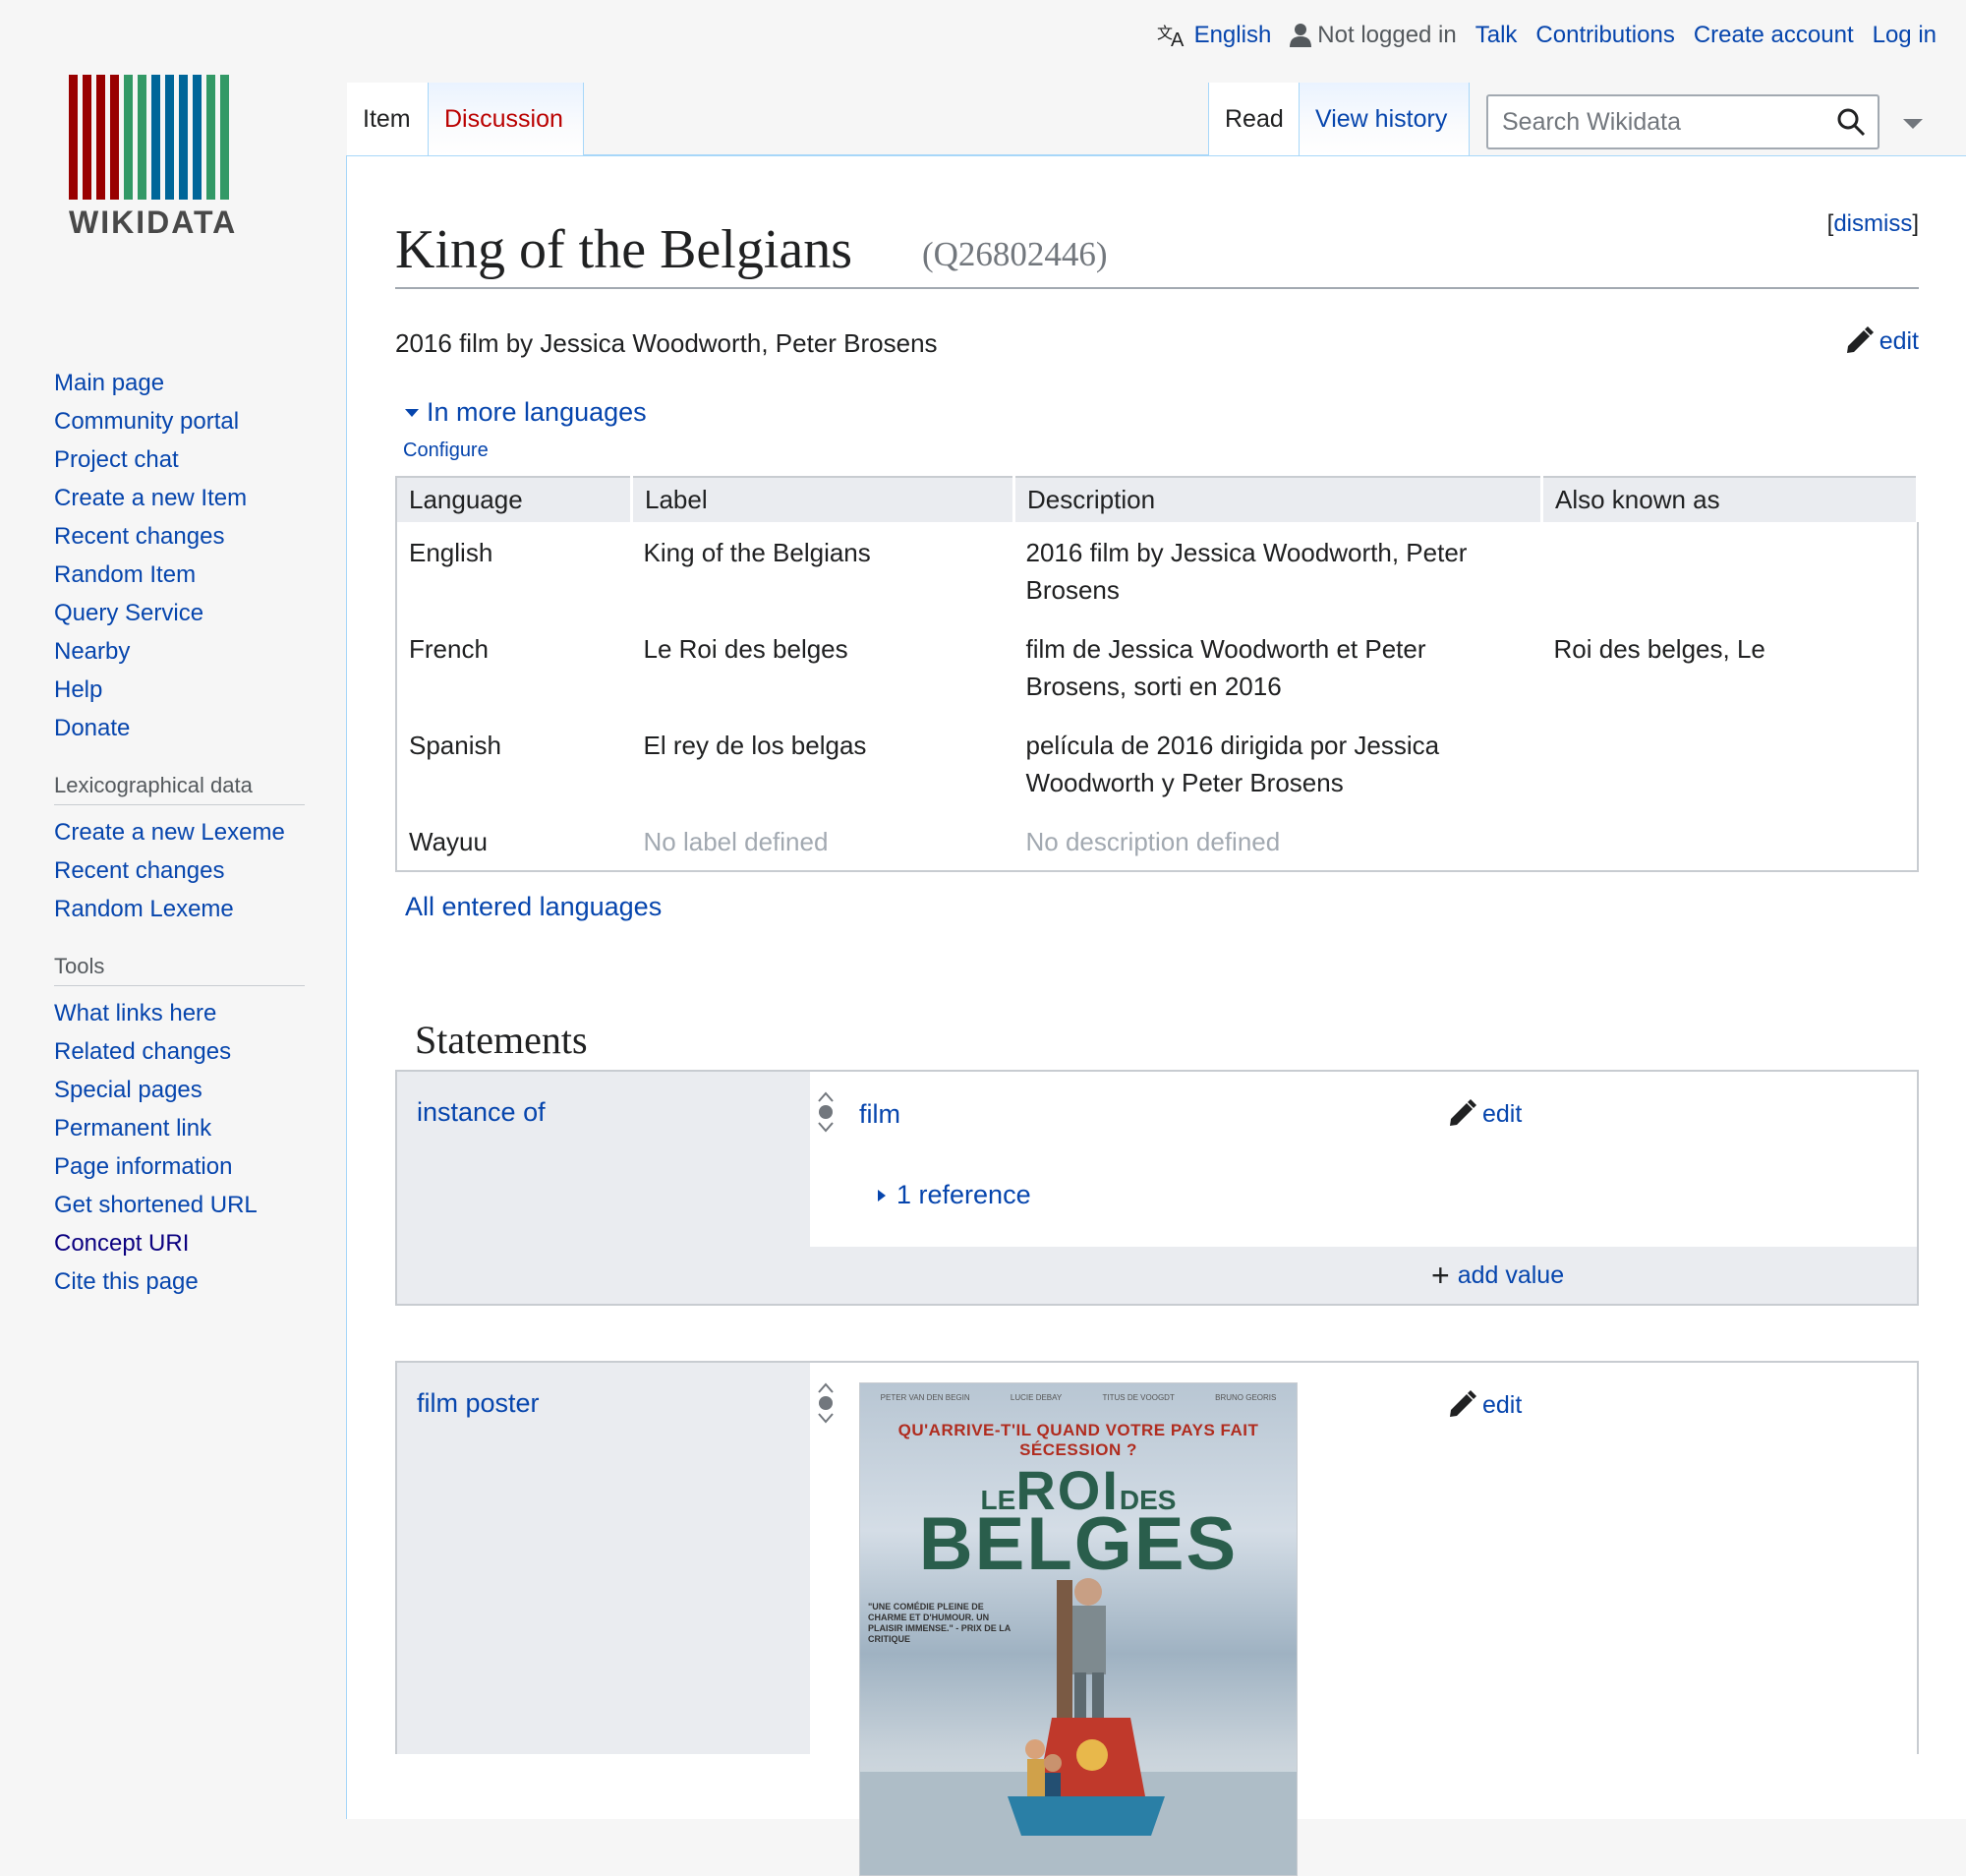 The height and width of the screenshot is (1876, 1966). Describe the element at coordinates (146, 422) in the screenshot. I see `sidebar-item-community-portal: Community portal` at that location.